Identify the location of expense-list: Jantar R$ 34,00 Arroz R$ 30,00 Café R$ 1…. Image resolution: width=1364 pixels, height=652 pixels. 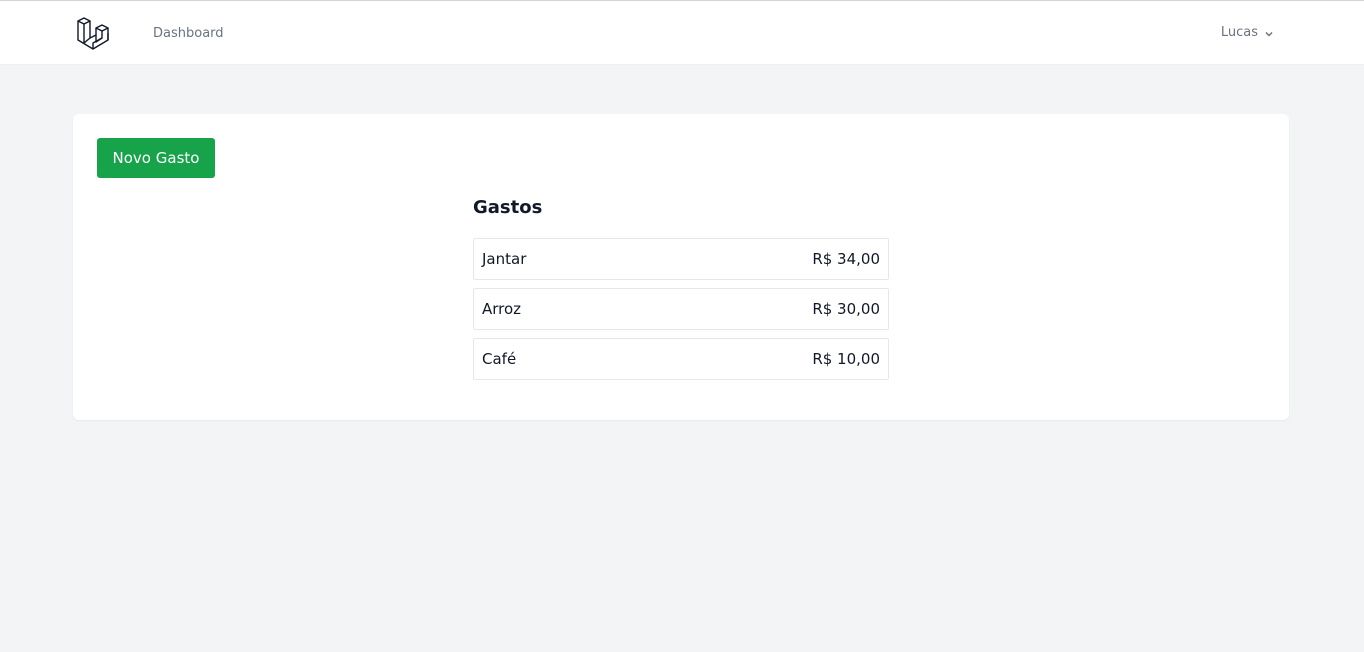
(681, 313).